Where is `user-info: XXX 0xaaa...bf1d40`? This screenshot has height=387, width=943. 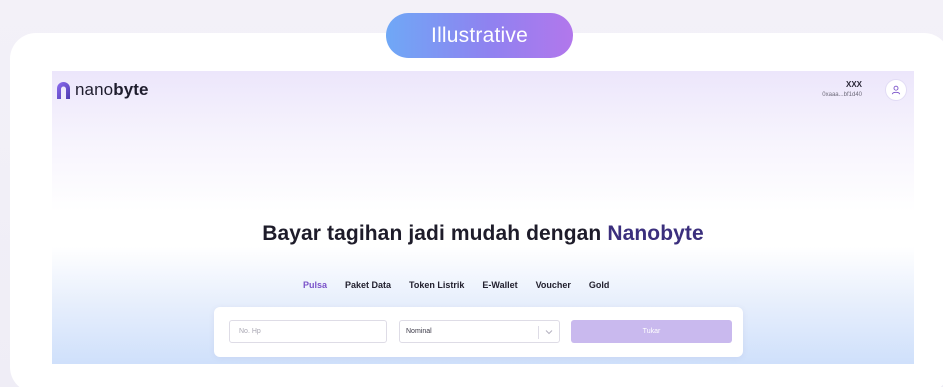 user-info: XXX 0xaaa...bf1d40 is located at coordinates (842, 89).